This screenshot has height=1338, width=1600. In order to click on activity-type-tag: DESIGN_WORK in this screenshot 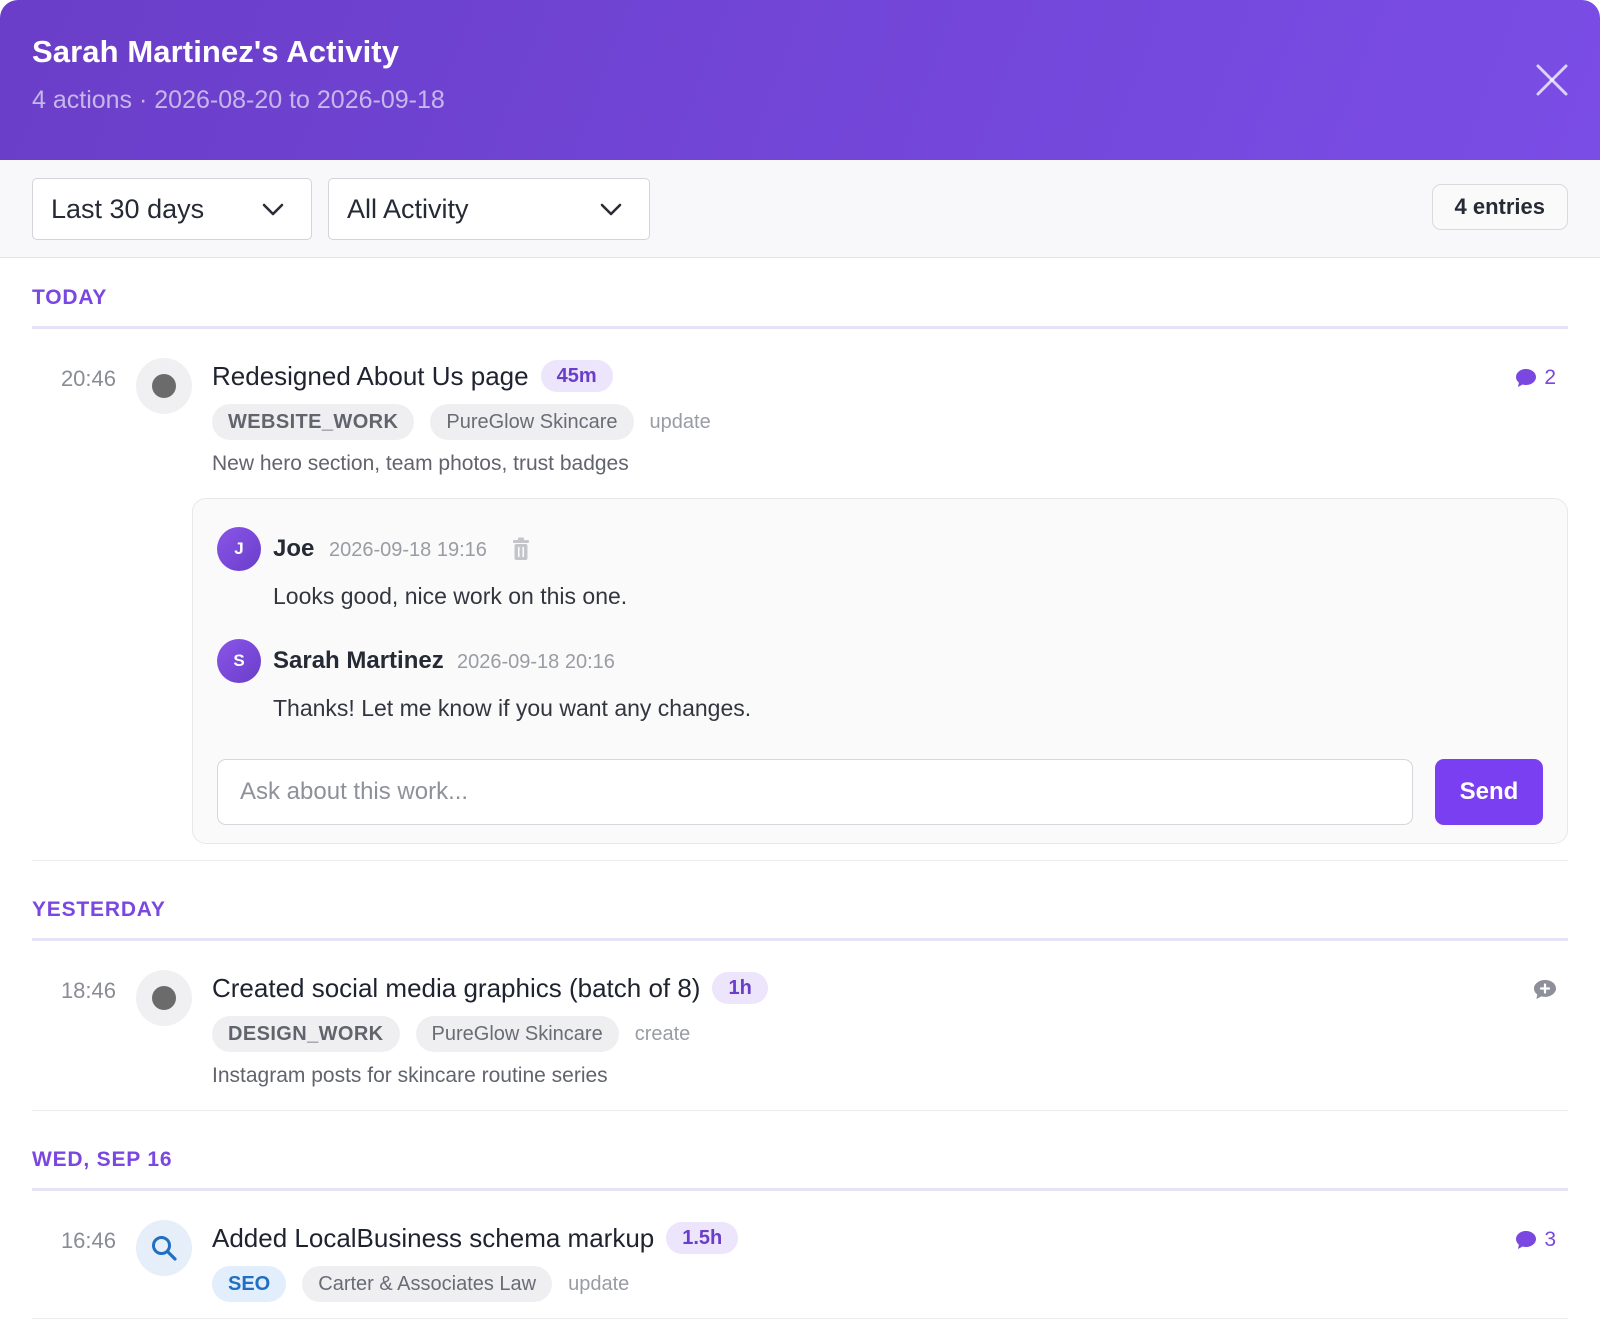, I will do `click(306, 1034)`.